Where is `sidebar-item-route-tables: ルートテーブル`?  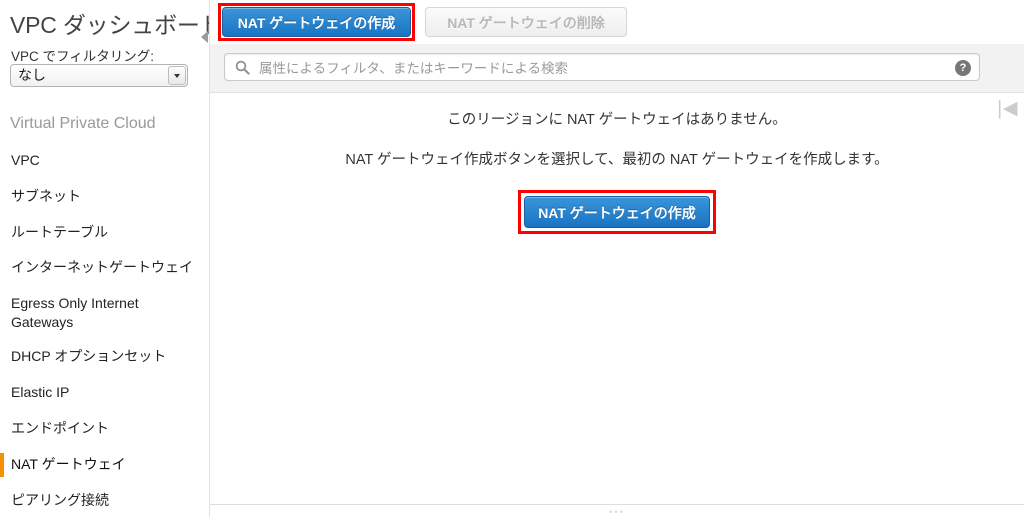 sidebar-item-route-tables: ルートテーブル is located at coordinates (104, 233).